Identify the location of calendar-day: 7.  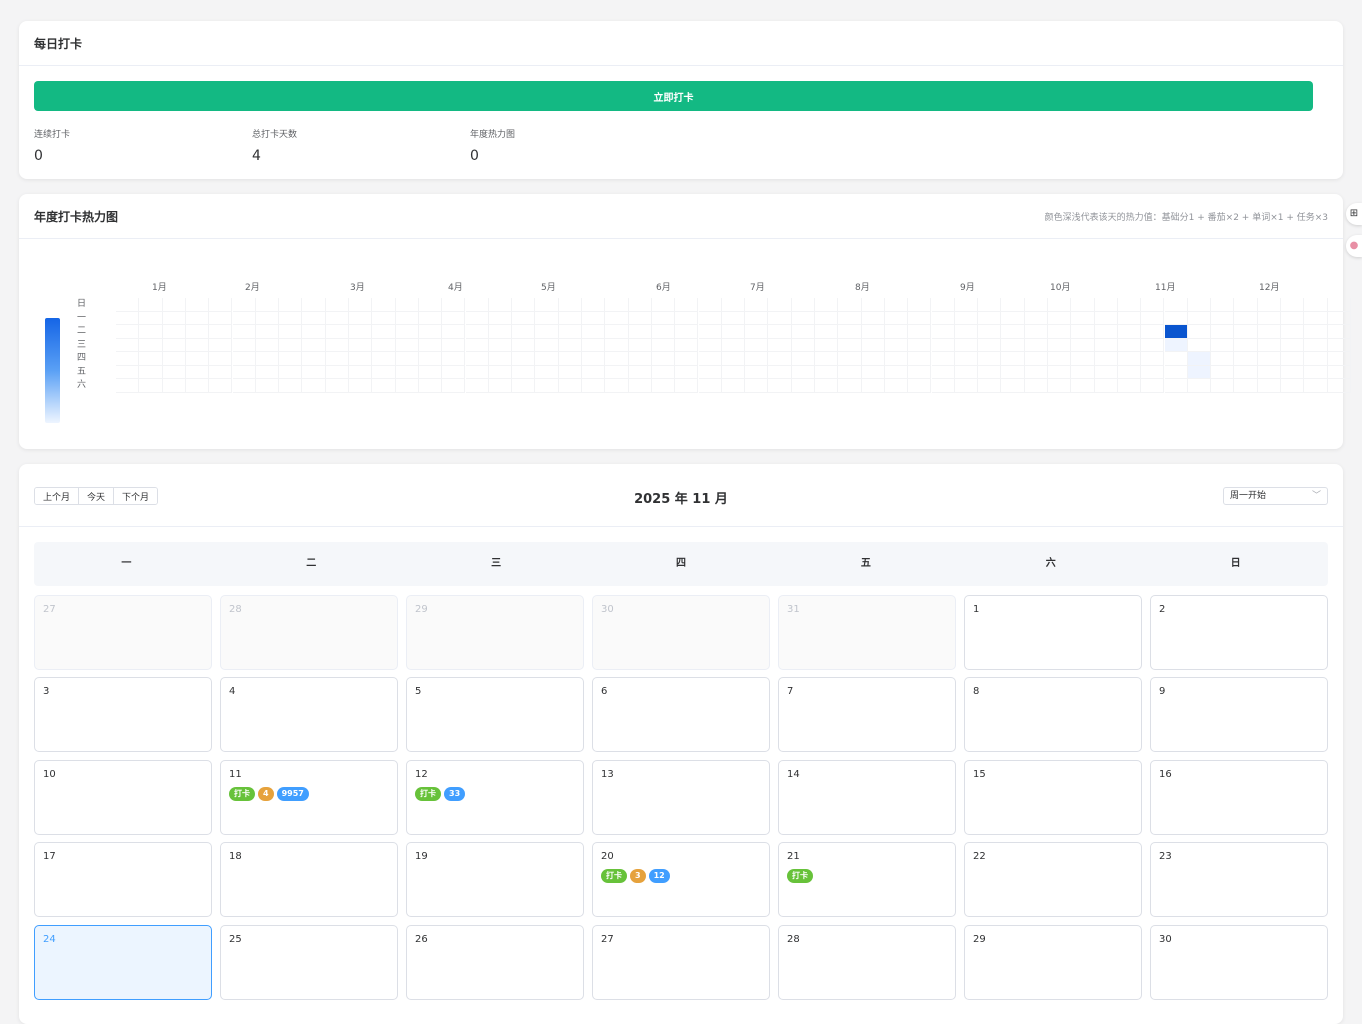
(867, 714).